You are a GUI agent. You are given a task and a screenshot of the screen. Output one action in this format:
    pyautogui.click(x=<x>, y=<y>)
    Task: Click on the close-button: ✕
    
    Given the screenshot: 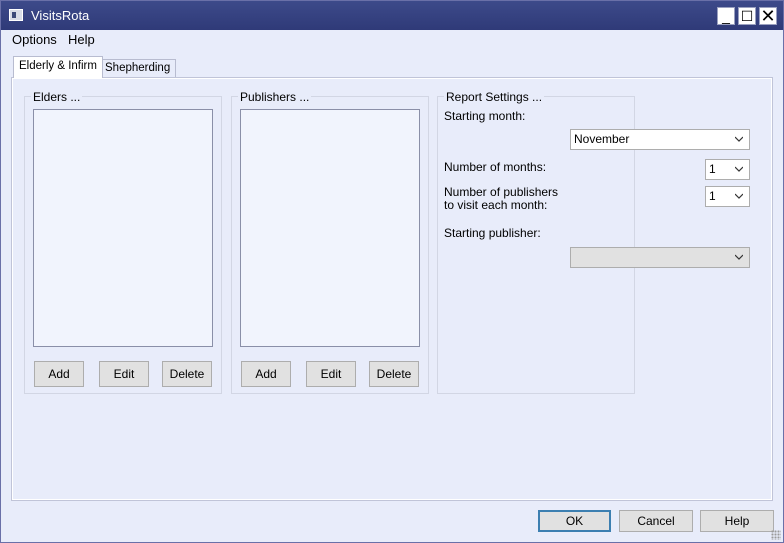 What is the action you would take?
    pyautogui.click(x=768, y=16)
    